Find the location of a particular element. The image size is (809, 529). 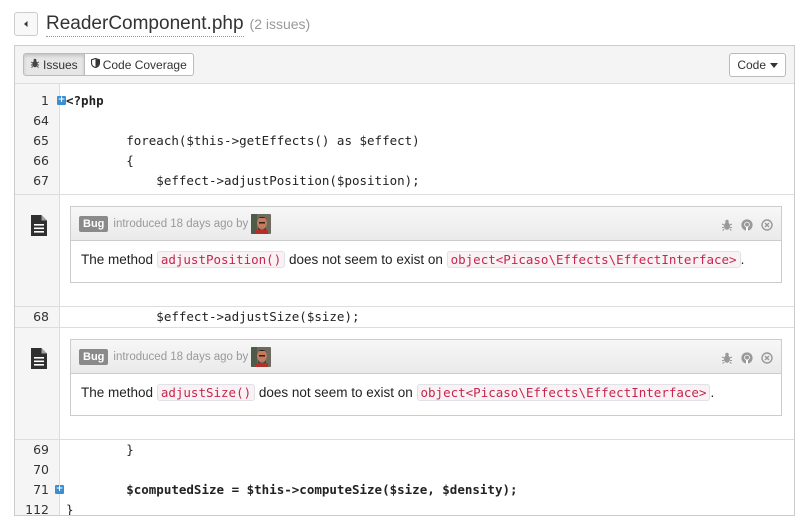

code-line: 67 $effect->adjustPosition($position); is located at coordinates (404, 181).